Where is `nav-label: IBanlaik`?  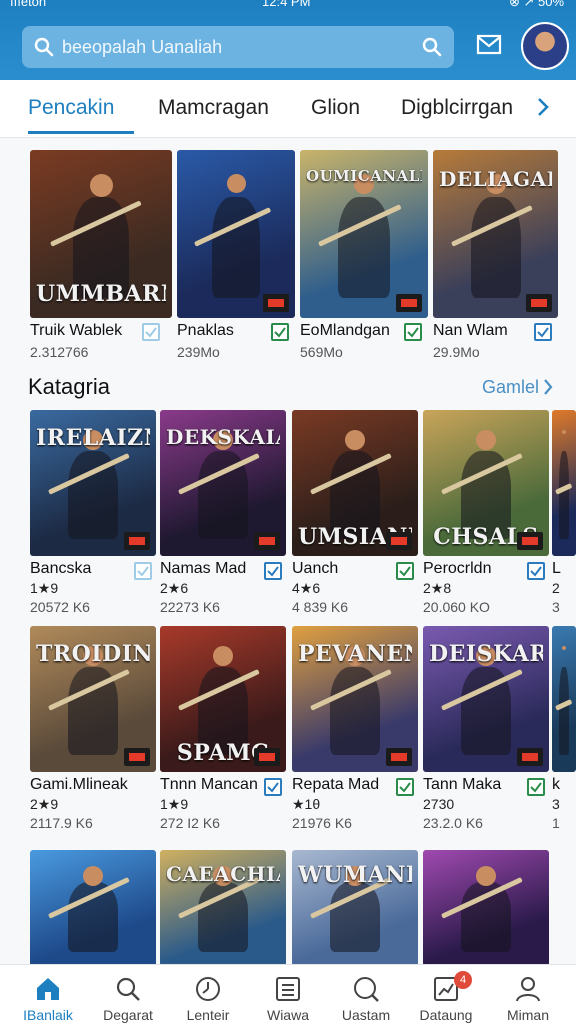 nav-label: IBanlaik is located at coordinates (48, 1015).